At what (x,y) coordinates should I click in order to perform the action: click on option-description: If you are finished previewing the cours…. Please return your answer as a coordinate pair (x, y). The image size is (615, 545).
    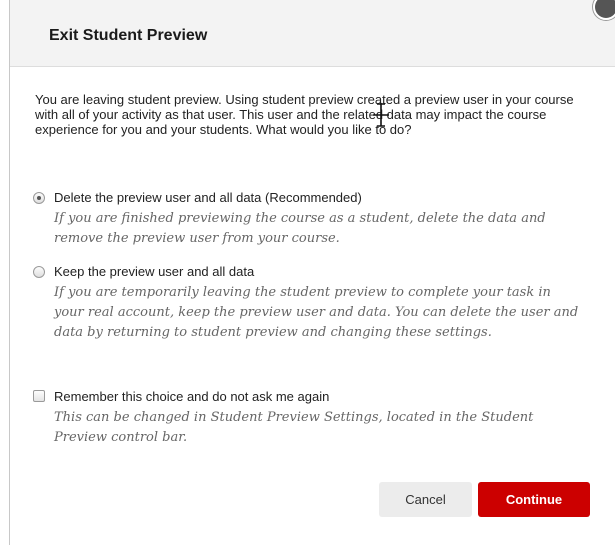
    Looking at the image, I should click on (300, 228).